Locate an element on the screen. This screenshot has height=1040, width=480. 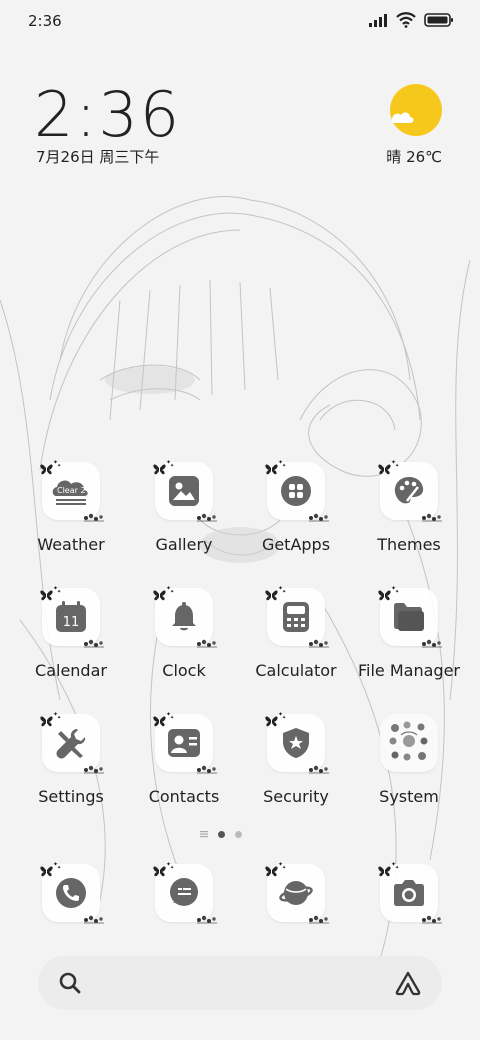
app-label: Calculator is located at coordinates (296, 670).